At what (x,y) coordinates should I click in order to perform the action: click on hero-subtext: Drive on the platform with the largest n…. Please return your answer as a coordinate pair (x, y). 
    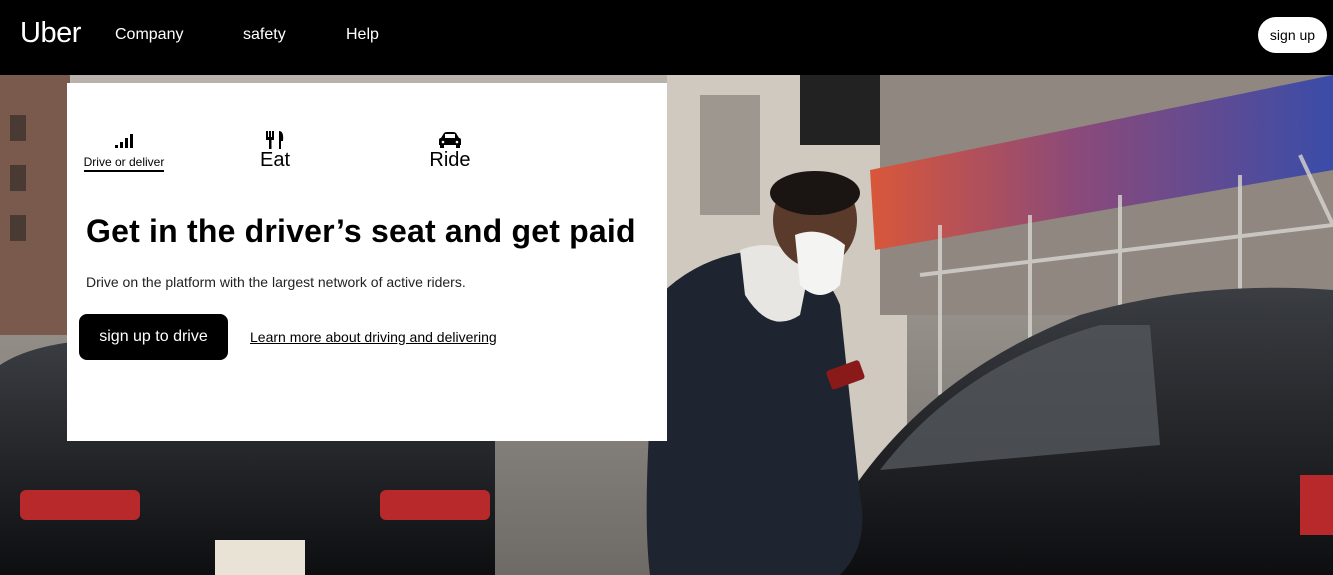
    Looking at the image, I should click on (276, 282).